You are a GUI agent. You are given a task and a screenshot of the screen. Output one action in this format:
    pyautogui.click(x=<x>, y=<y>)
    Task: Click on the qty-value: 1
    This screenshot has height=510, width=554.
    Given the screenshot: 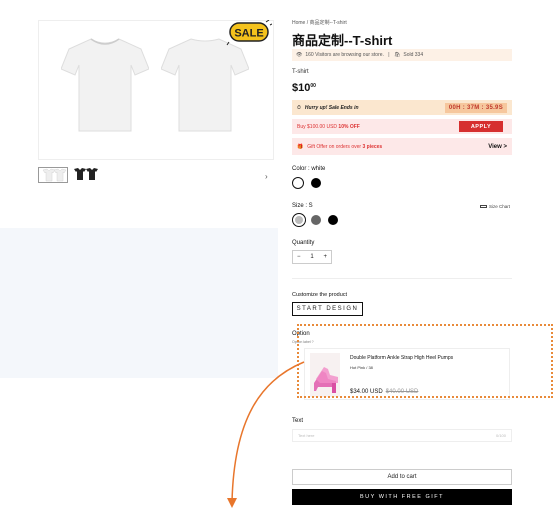 What is the action you would take?
    pyautogui.click(x=311, y=257)
    